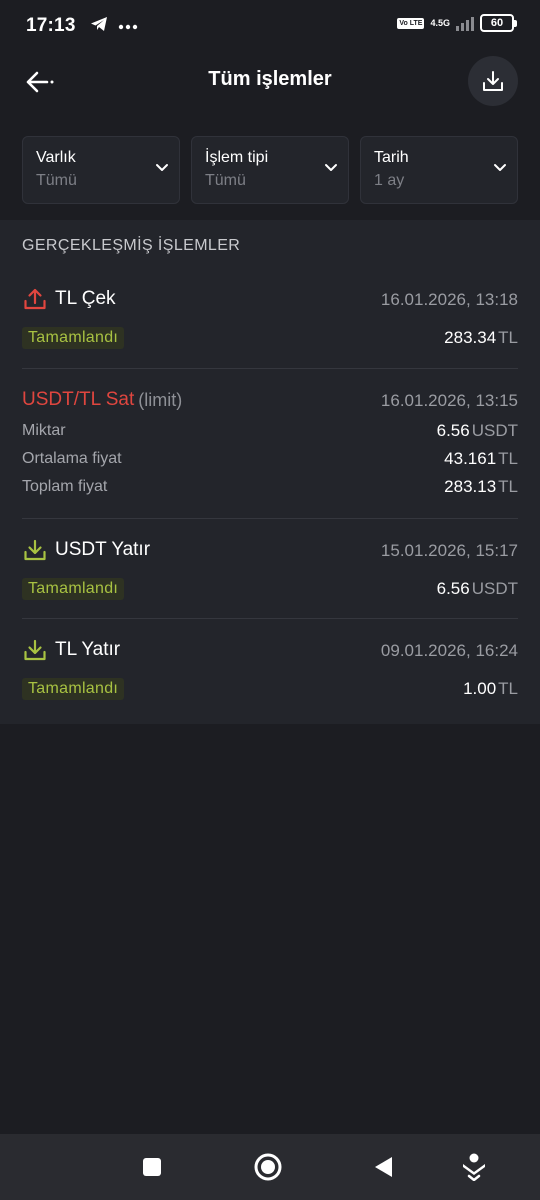 This screenshot has height=1200, width=540. I want to click on transaction-title: USDT Yatır, so click(103, 549).